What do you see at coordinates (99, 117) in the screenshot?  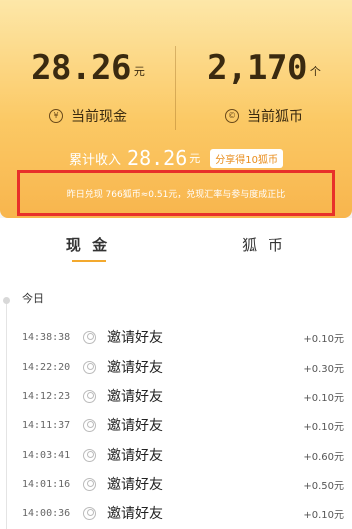 I see `cash-label: 当前现金` at bounding box center [99, 117].